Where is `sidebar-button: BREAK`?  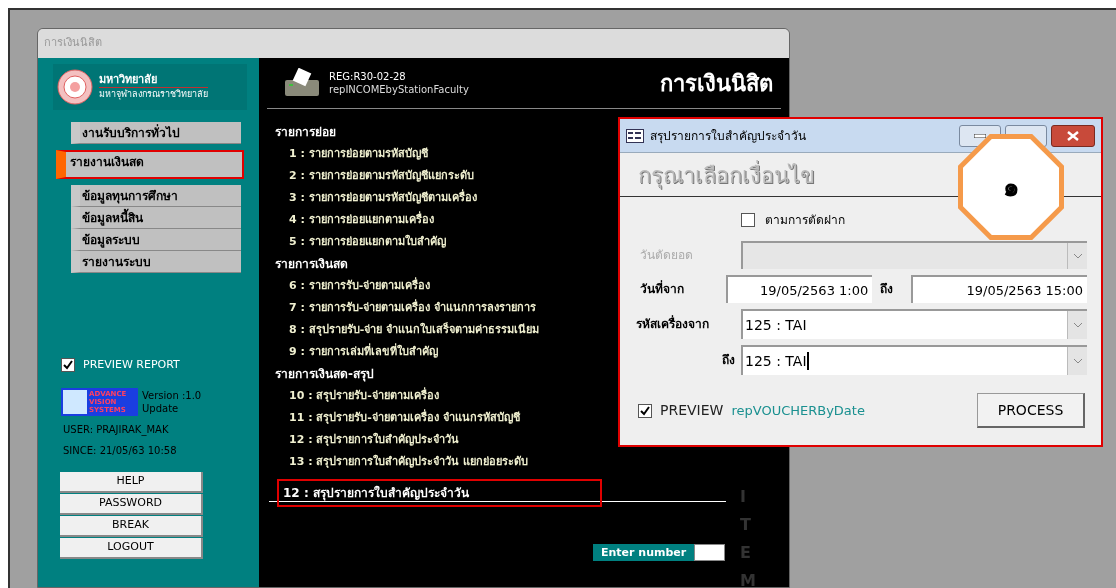
sidebar-button: BREAK is located at coordinates (131, 526).